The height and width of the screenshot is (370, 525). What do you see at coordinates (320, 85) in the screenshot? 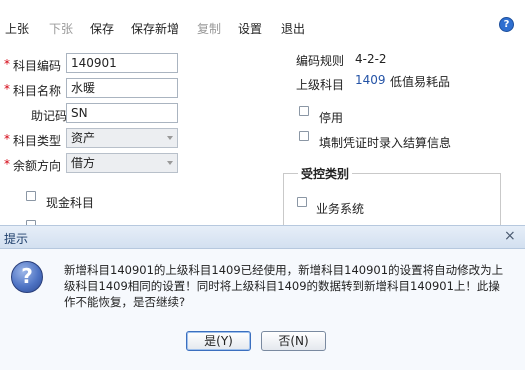
I see `parent-label: 上级科目` at bounding box center [320, 85].